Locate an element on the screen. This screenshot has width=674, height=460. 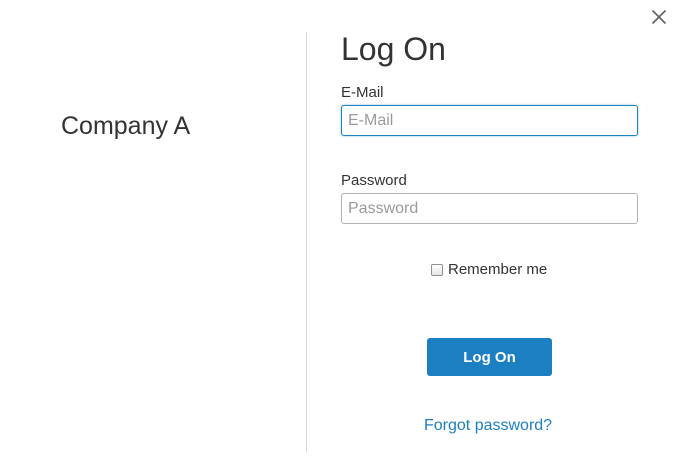
remember-me-label: Remember me is located at coordinates (497, 270).